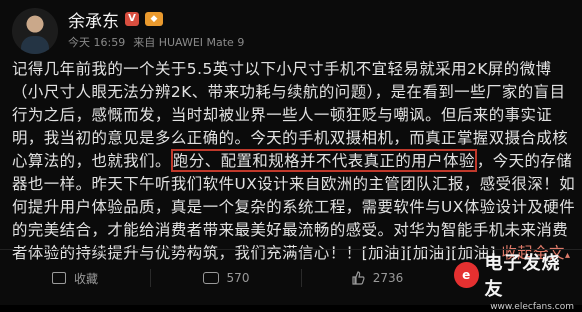 Image resolution: width=582 pixels, height=312 pixels. I want to click on like-button: 2736, so click(377, 278).